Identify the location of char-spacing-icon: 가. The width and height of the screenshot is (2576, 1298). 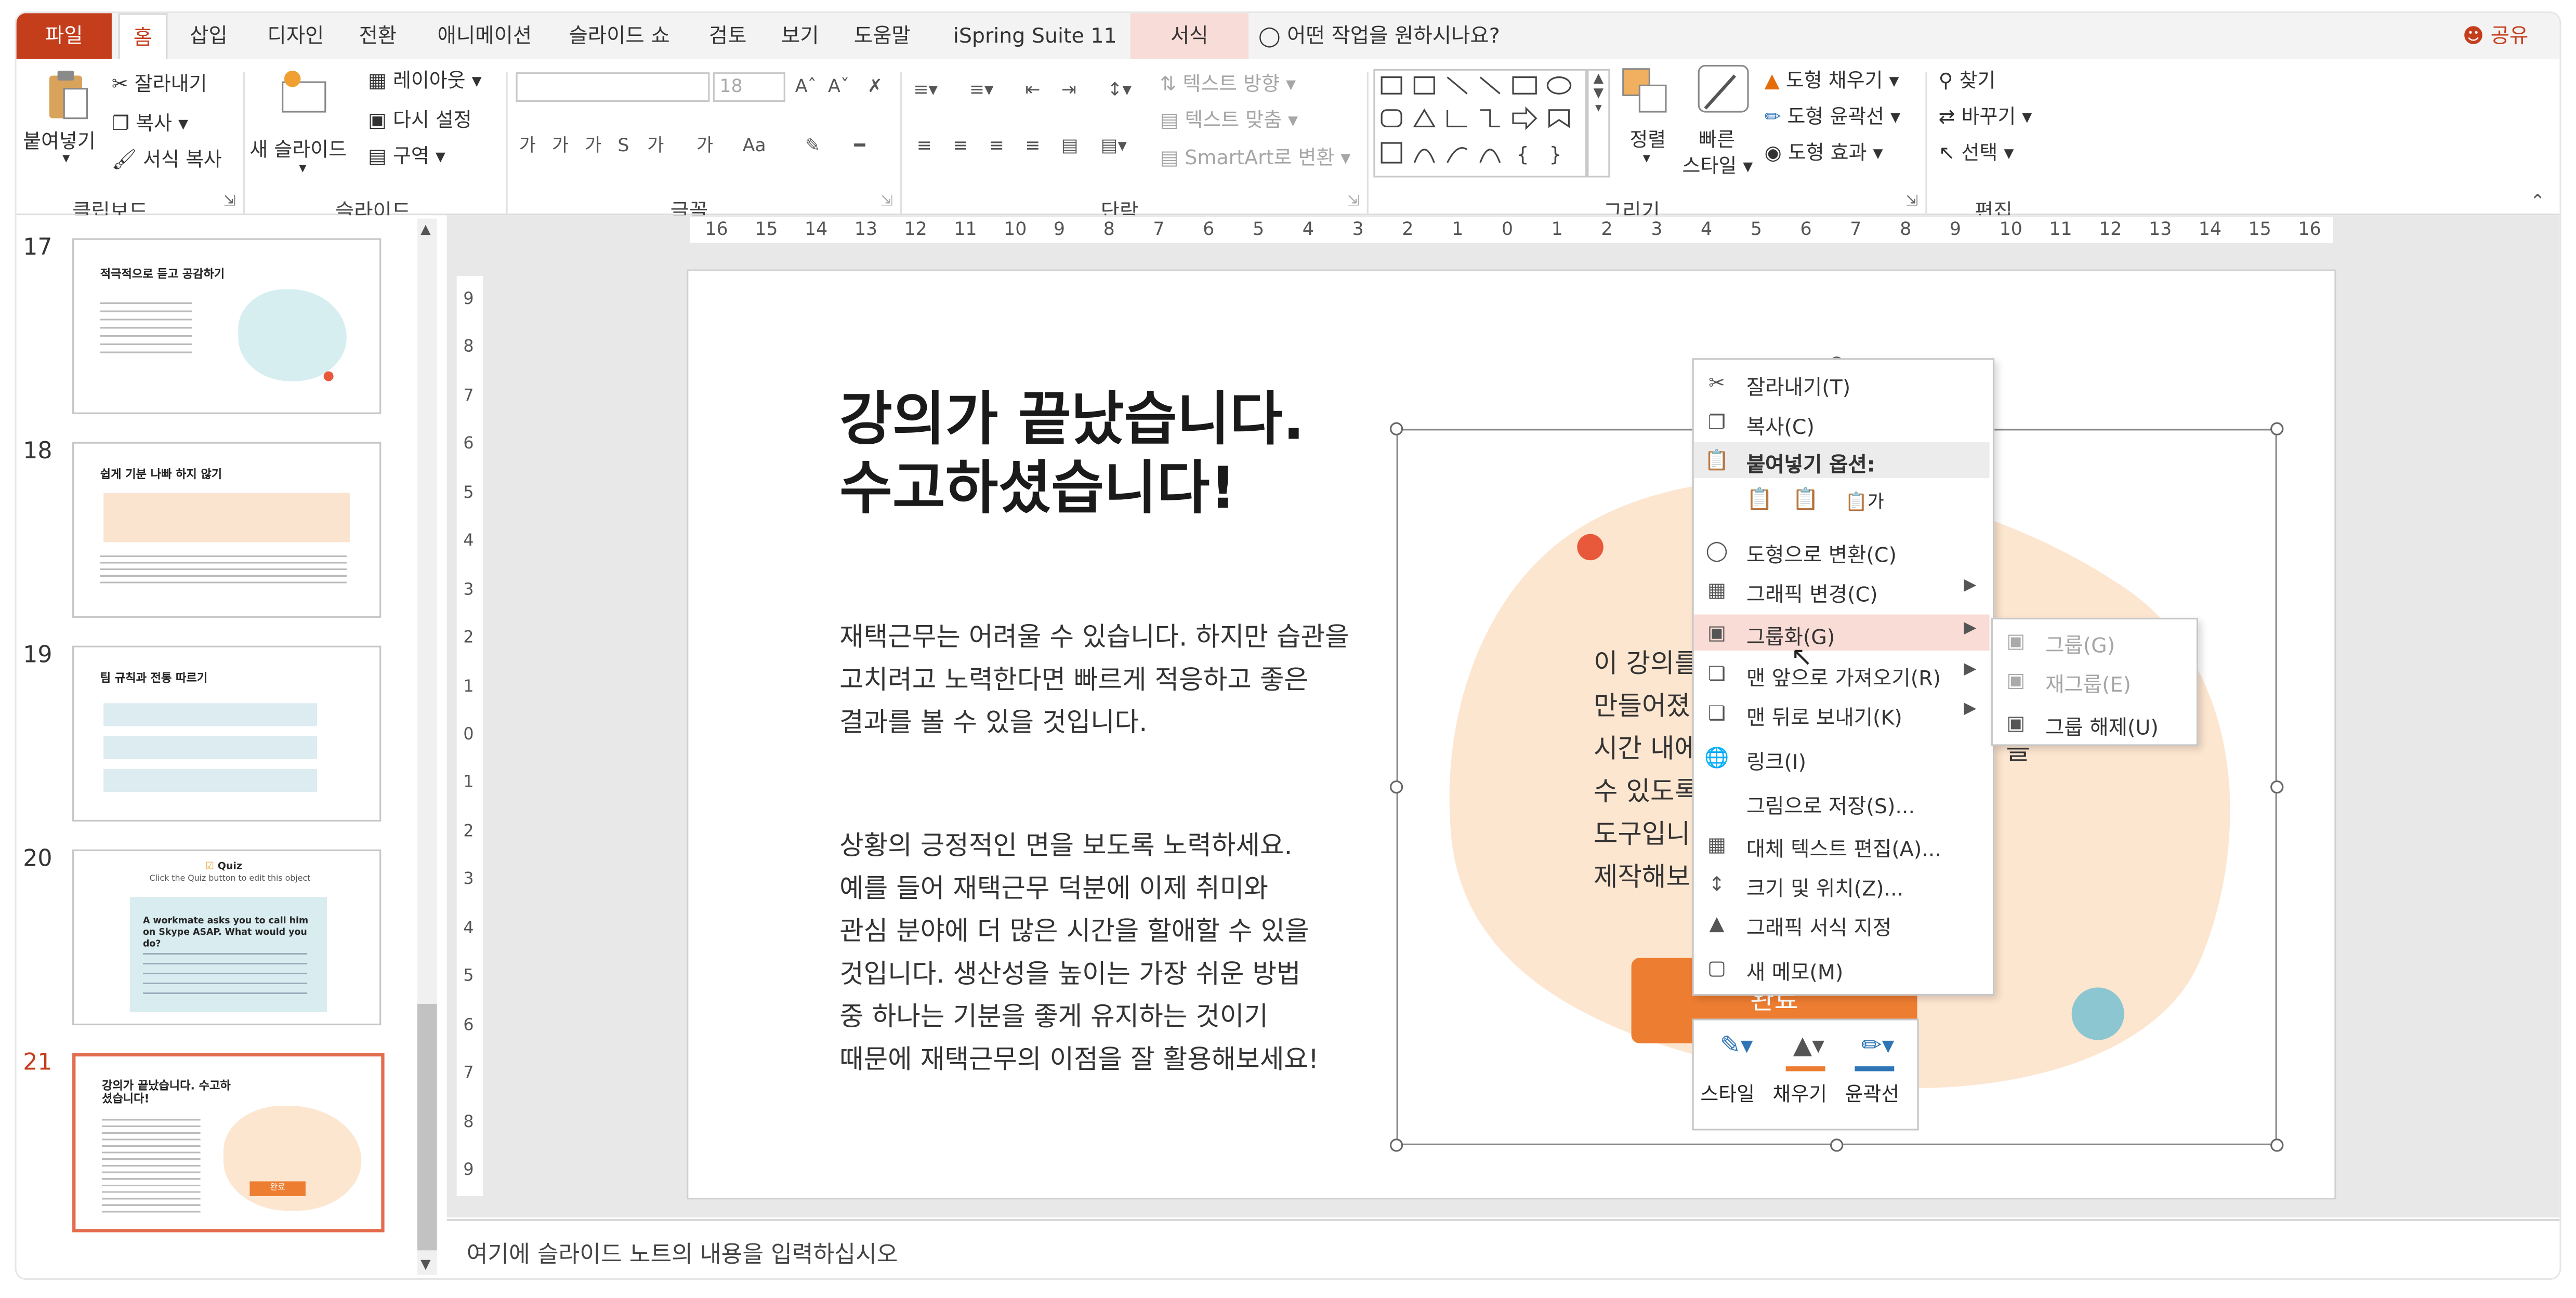
(704, 146).